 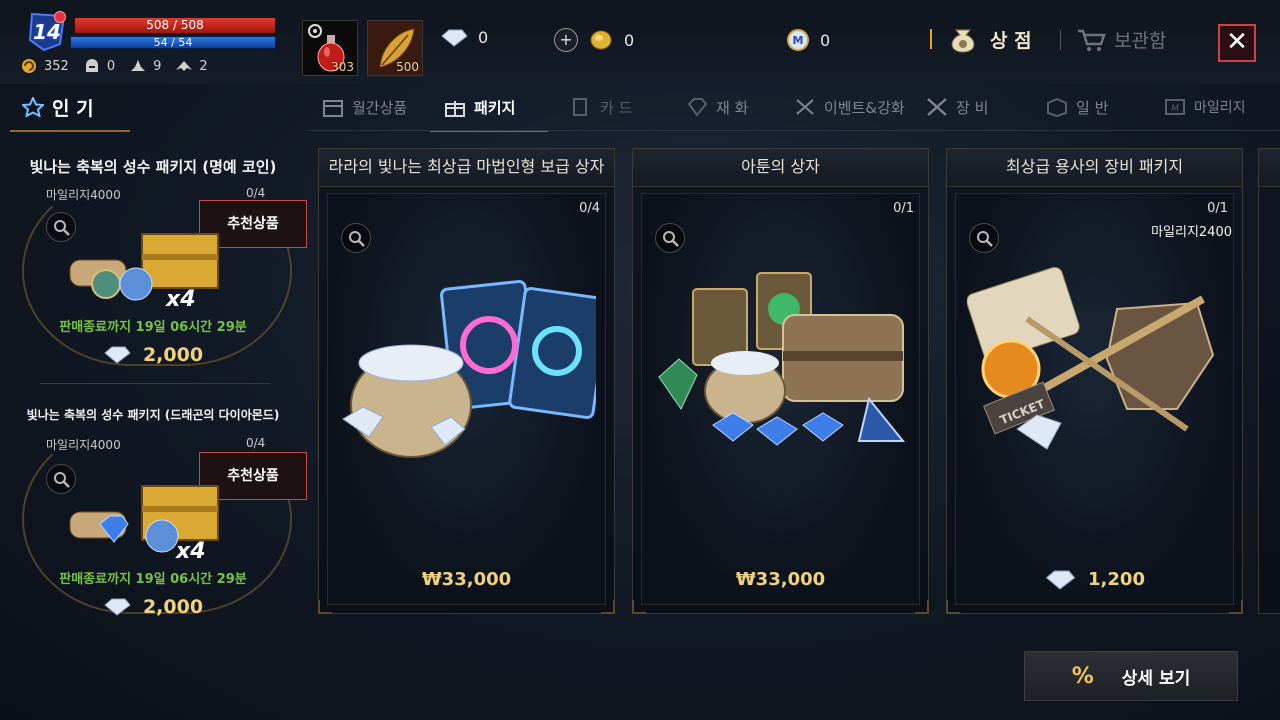 What do you see at coordinates (566, 40) in the screenshot?
I see `add-currency-button: +` at bounding box center [566, 40].